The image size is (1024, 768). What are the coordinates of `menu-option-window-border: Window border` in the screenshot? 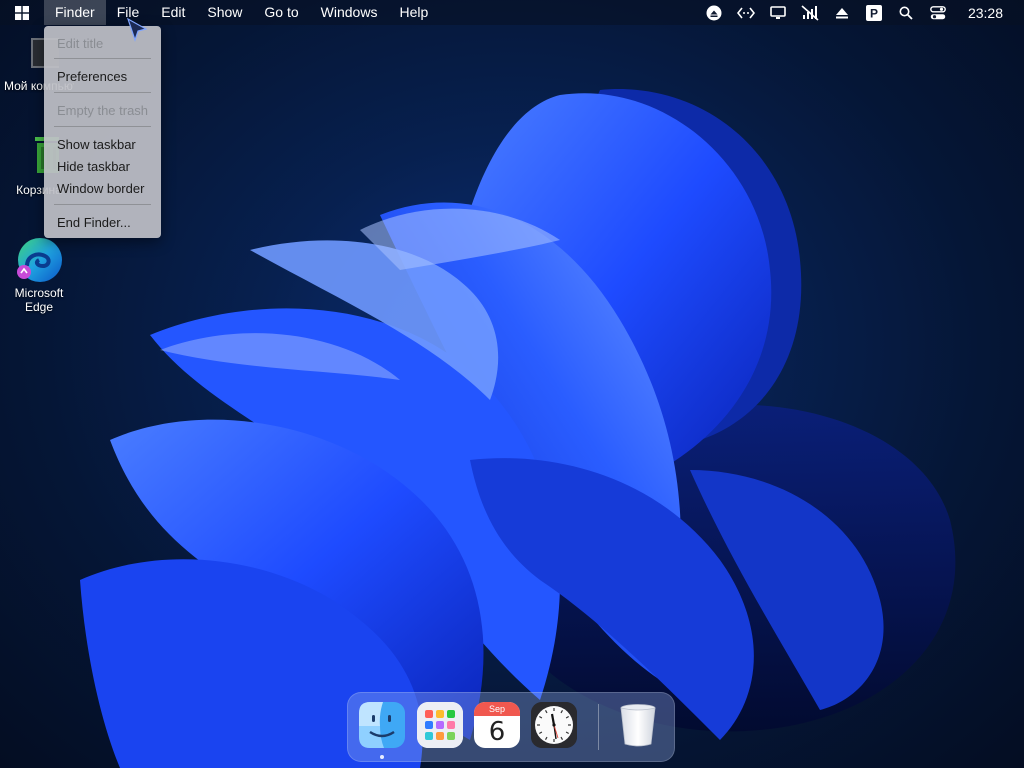 It's located at (100, 188).